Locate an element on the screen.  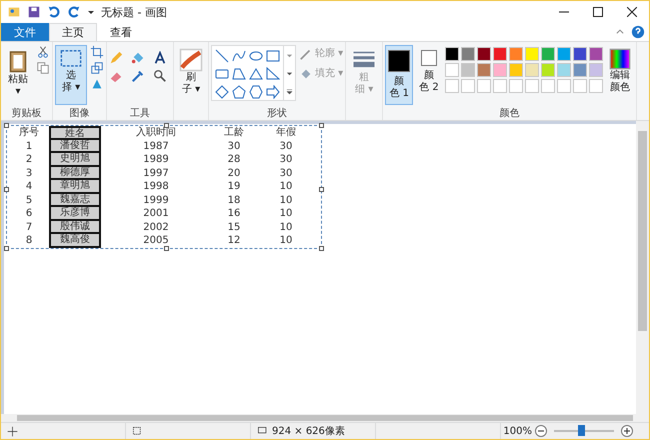
shapes-gallery is located at coordinates (253, 73).